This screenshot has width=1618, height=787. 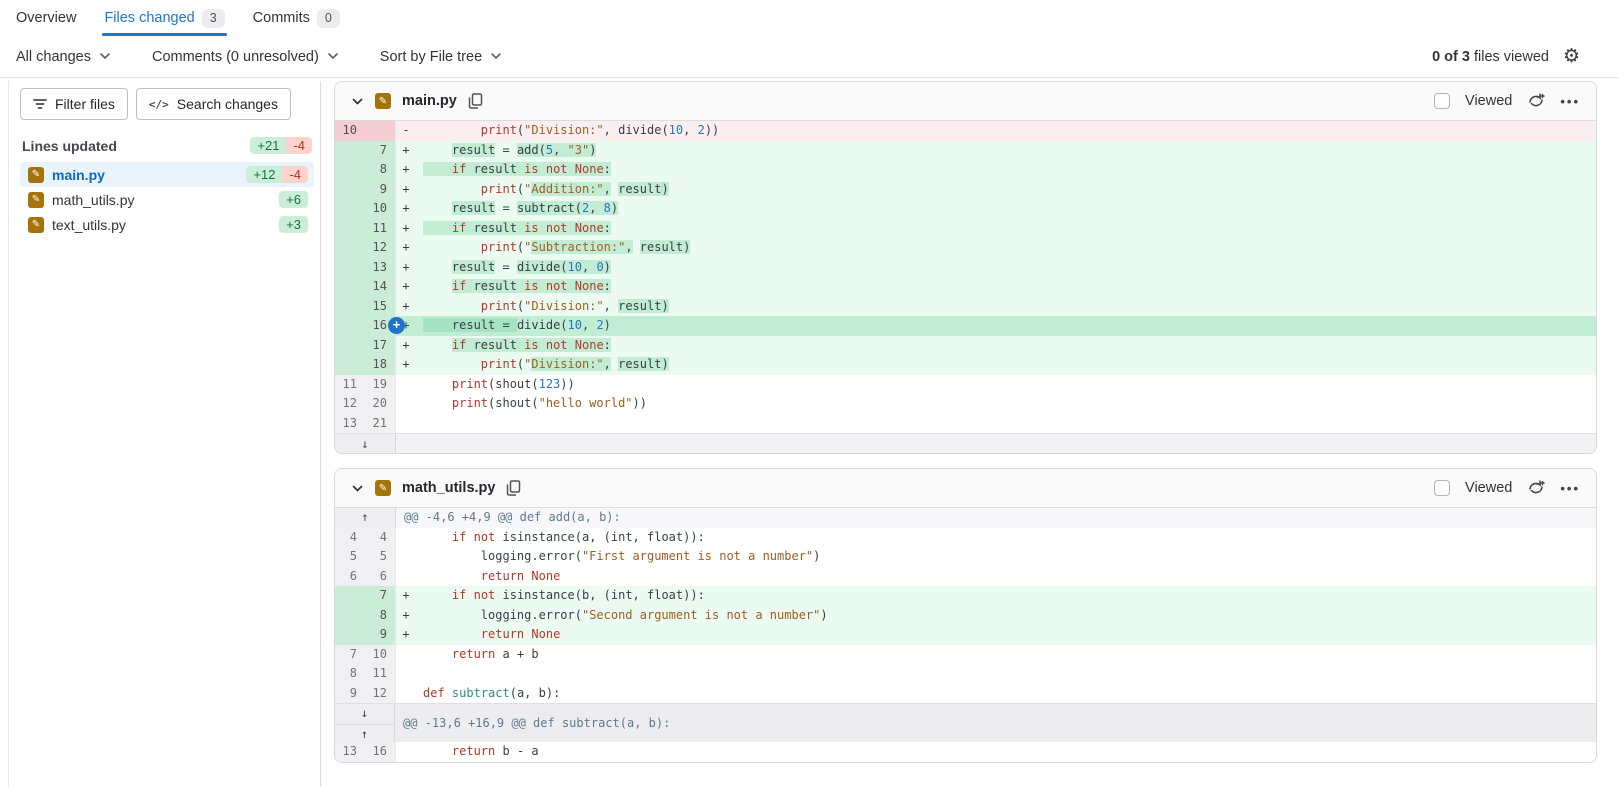 I want to click on new-line-number: 18, so click(x=380, y=365).